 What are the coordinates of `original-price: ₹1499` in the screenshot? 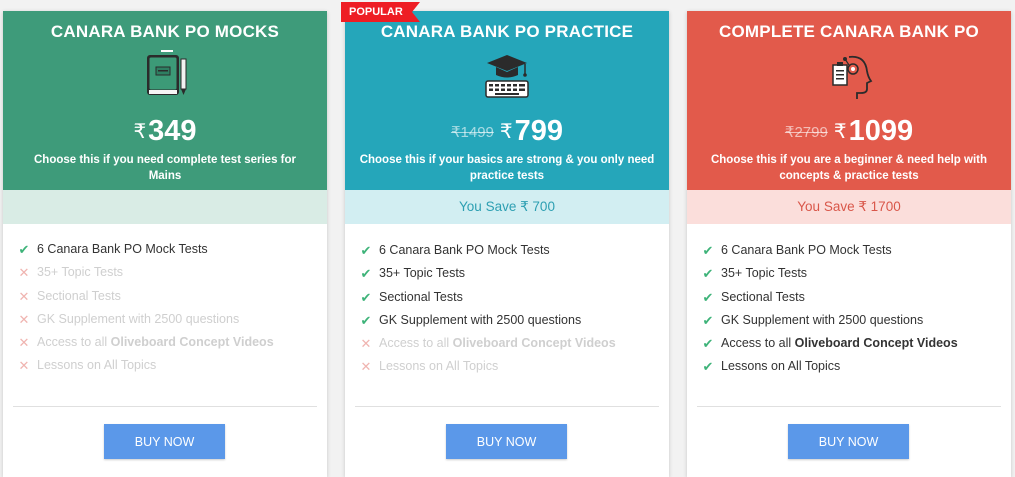 It's located at (472, 132).